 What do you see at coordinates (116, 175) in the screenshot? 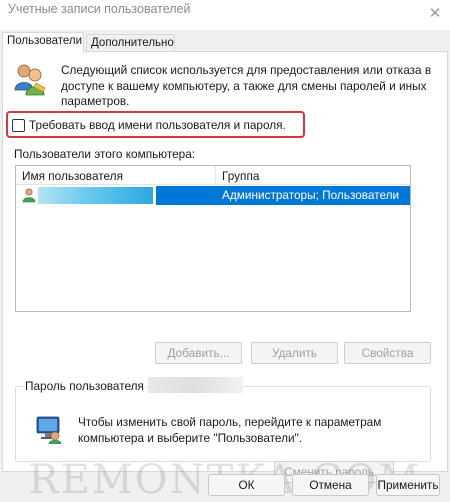
I see `column-header-username: Имя пользователя` at bounding box center [116, 175].